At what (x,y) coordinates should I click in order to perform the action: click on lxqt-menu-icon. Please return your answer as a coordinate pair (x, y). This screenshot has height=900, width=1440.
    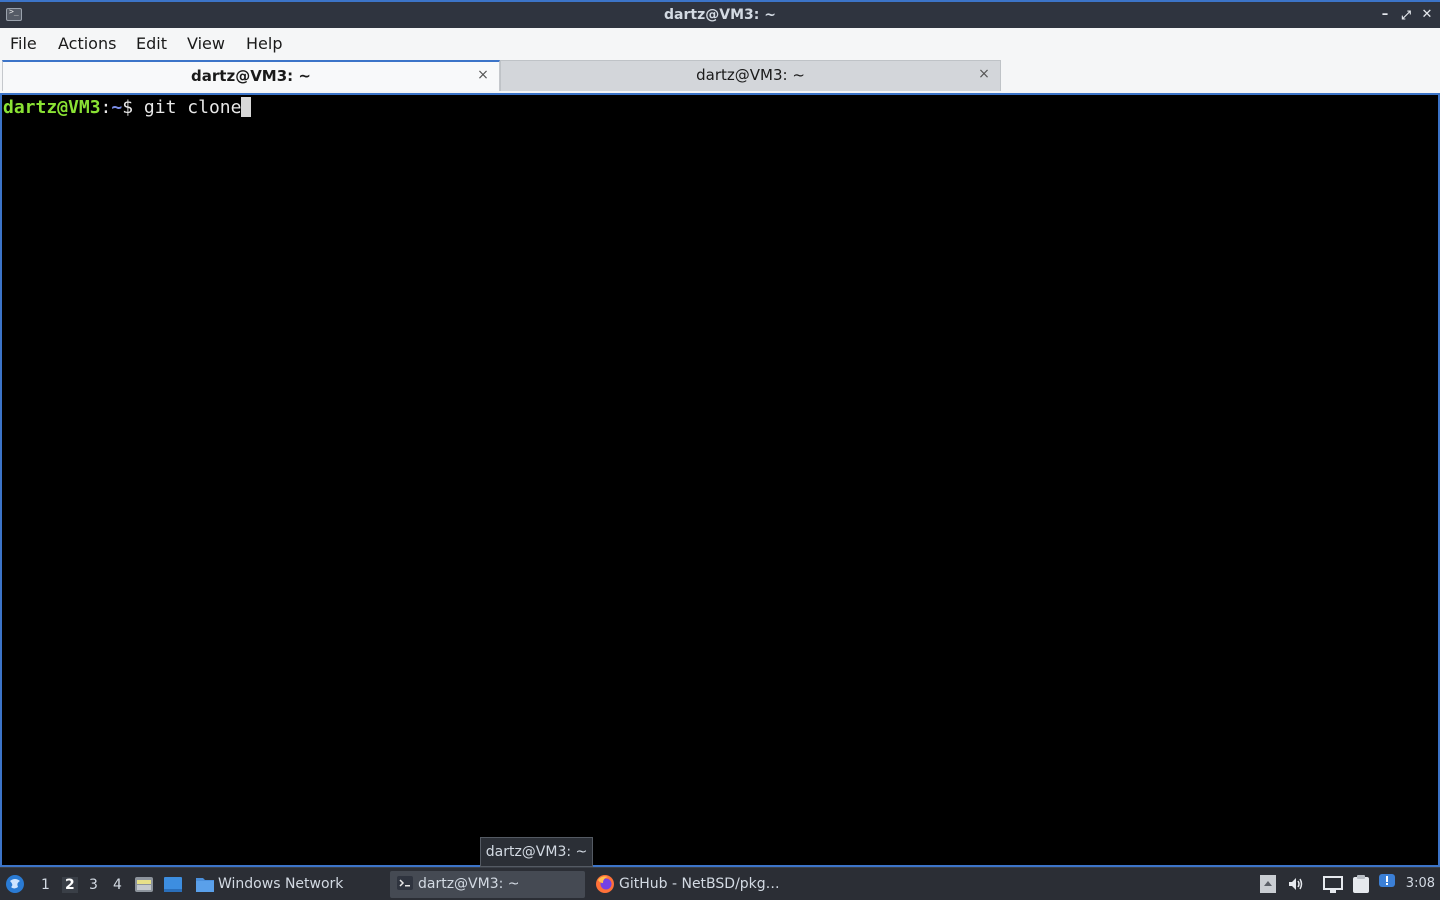
    Looking at the image, I should click on (15, 884).